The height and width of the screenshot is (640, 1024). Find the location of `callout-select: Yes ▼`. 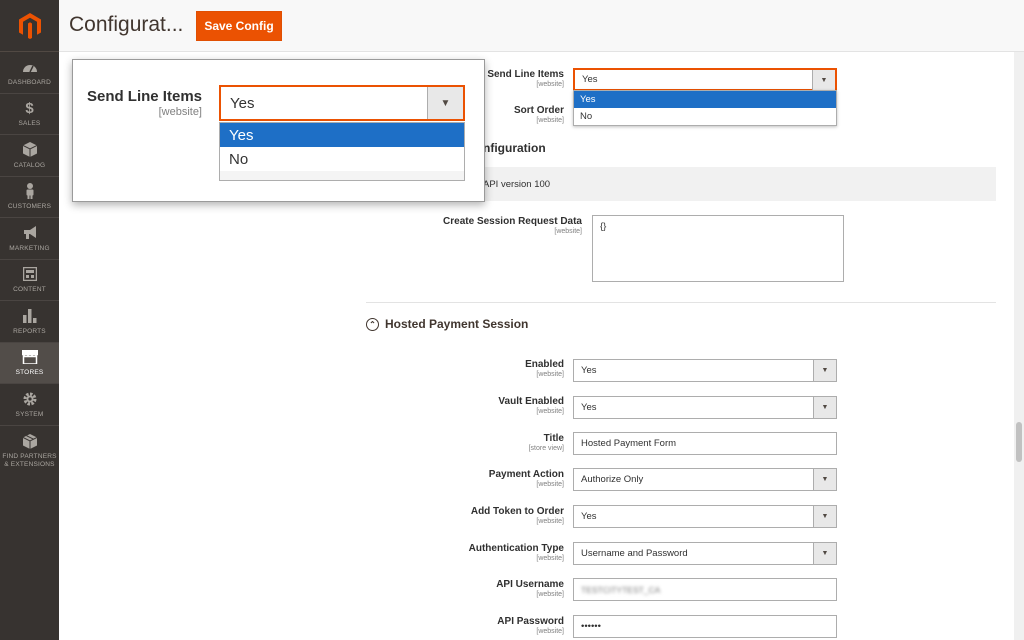

callout-select: Yes ▼ is located at coordinates (342, 103).